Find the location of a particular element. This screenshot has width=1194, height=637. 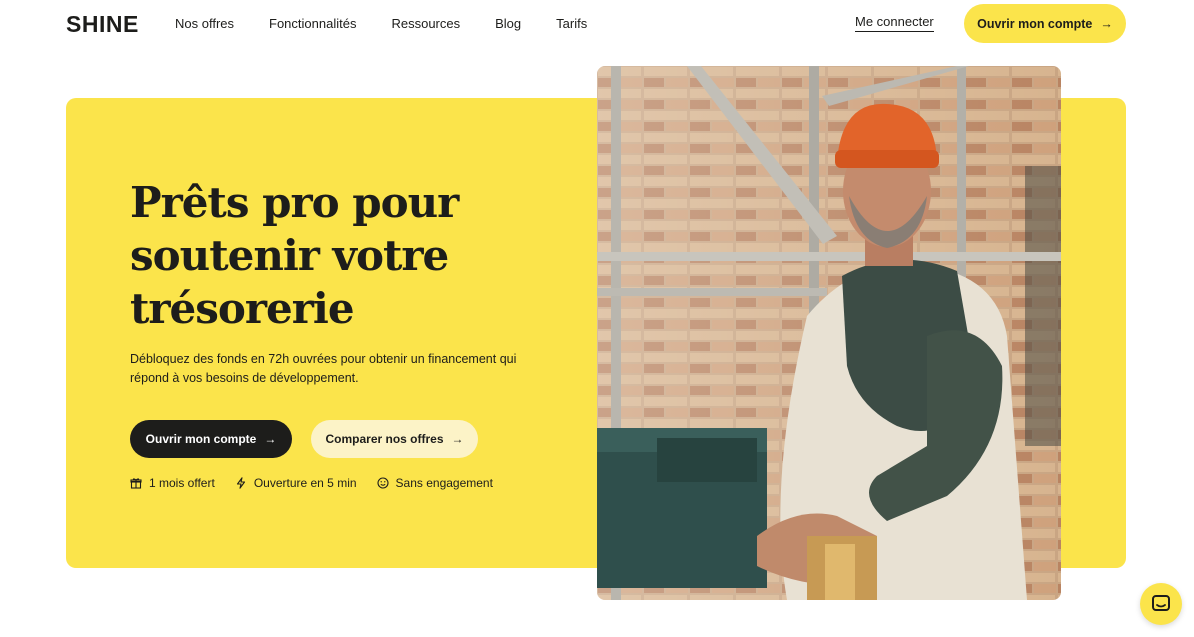

open-account-label: Ouvrir mon compte is located at coordinates (201, 439).